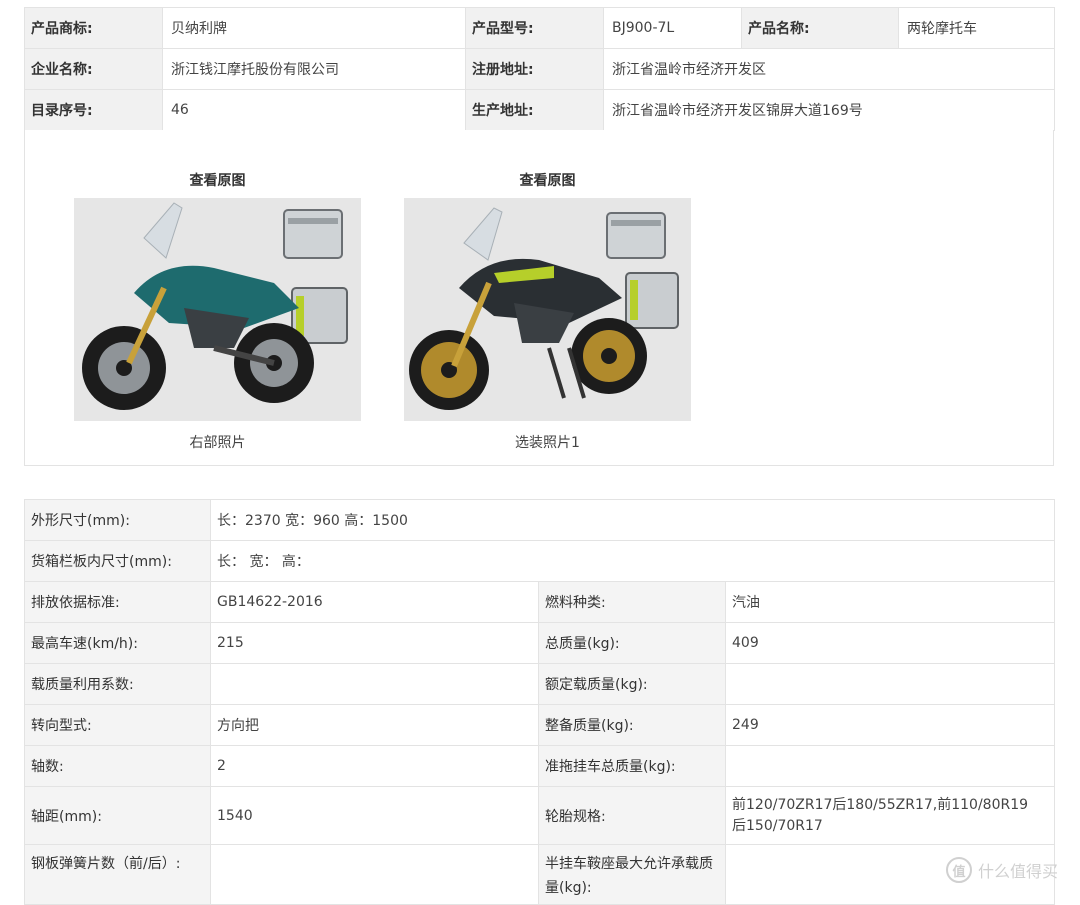 Image resolution: width=1080 pixels, height=905 pixels. Describe the element at coordinates (117, 684) in the screenshot. I see `load-coef-label: 载质量利用系数:` at that location.